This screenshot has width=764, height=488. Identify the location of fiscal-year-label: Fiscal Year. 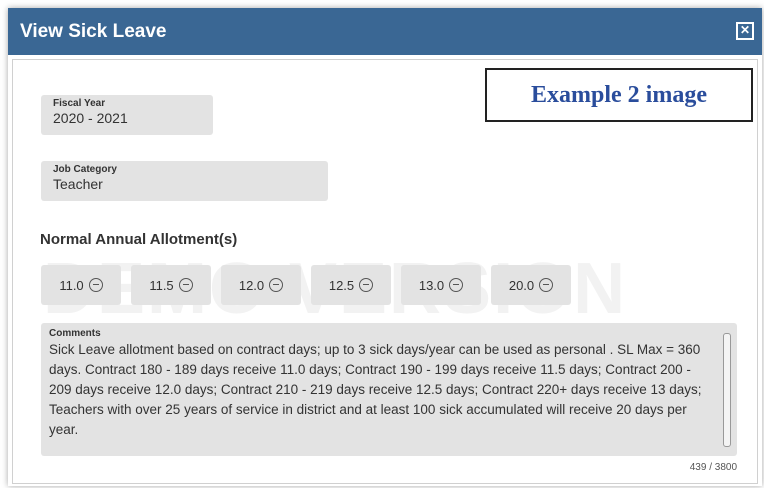
(79, 103).